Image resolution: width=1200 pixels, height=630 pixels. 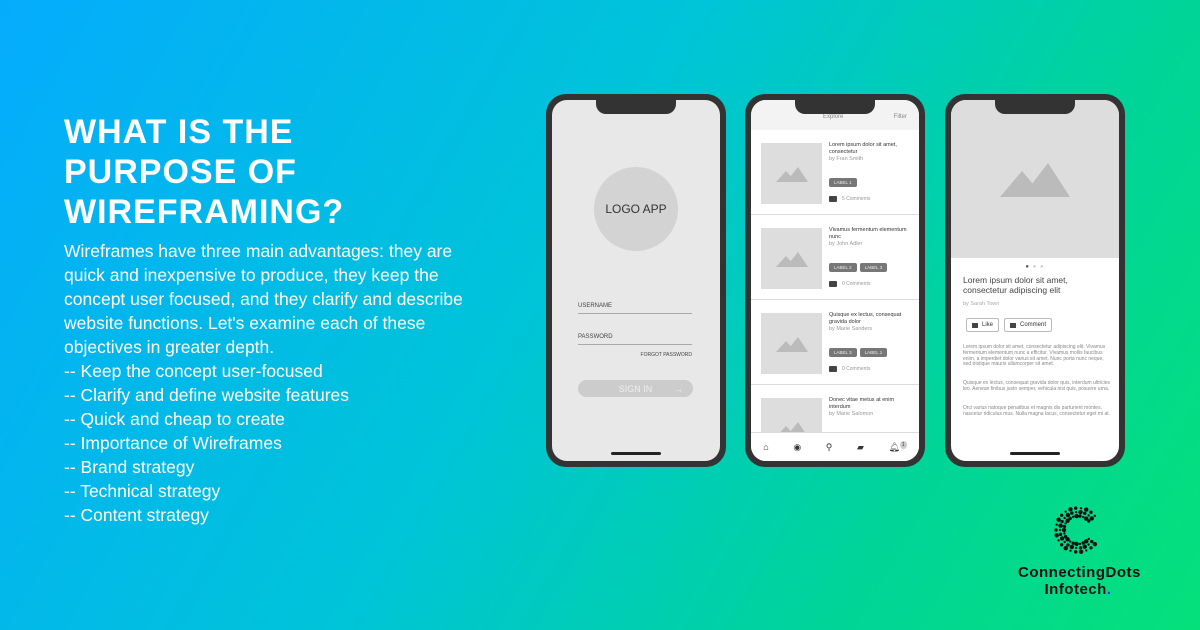 What do you see at coordinates (142, 491) in the screenshot?
I see `point: -- Technical strategy` at bounding box center [142, 491].